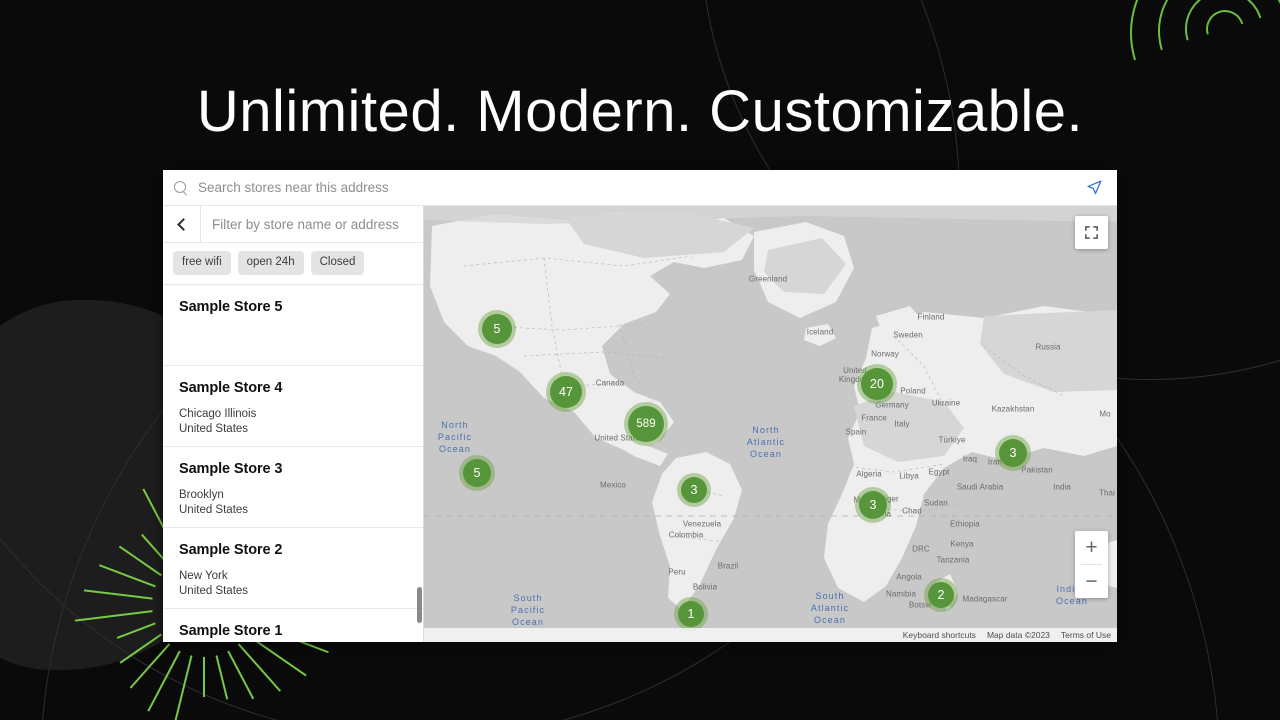 Image resolution: width=1280 pixels, height=720 pixels. Describe the element at coordinates (830, 608) in the screenshot. I see `map-ocean-label: South Atlantic Ocean` at that location.